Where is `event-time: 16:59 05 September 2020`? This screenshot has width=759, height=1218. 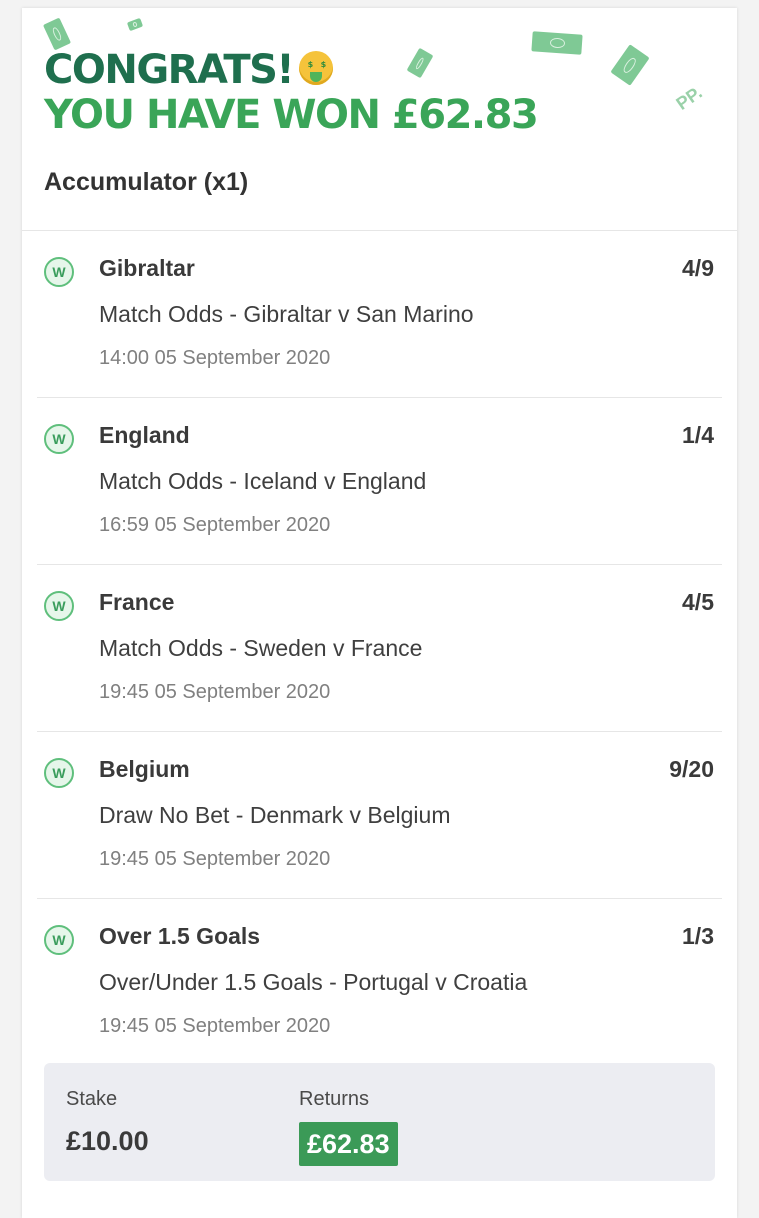
event-time: 16:59 05 September 2020 is located at coordinates (215, 525).